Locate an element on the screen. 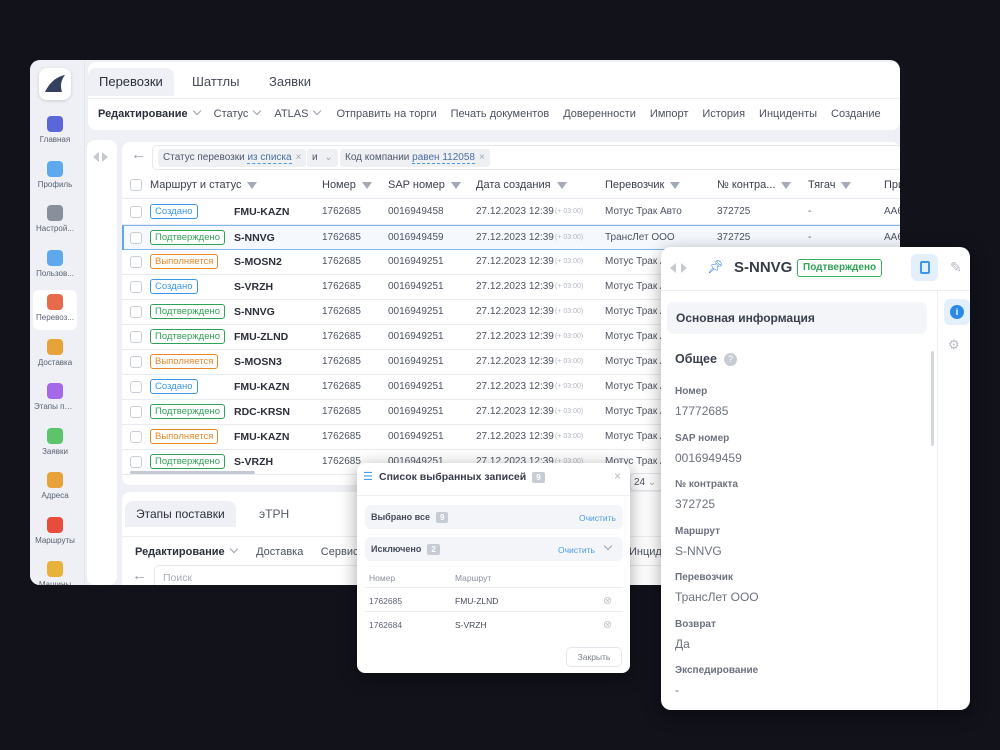  toolbar-item: Отправить на торги is located at coordinates (386, 114).